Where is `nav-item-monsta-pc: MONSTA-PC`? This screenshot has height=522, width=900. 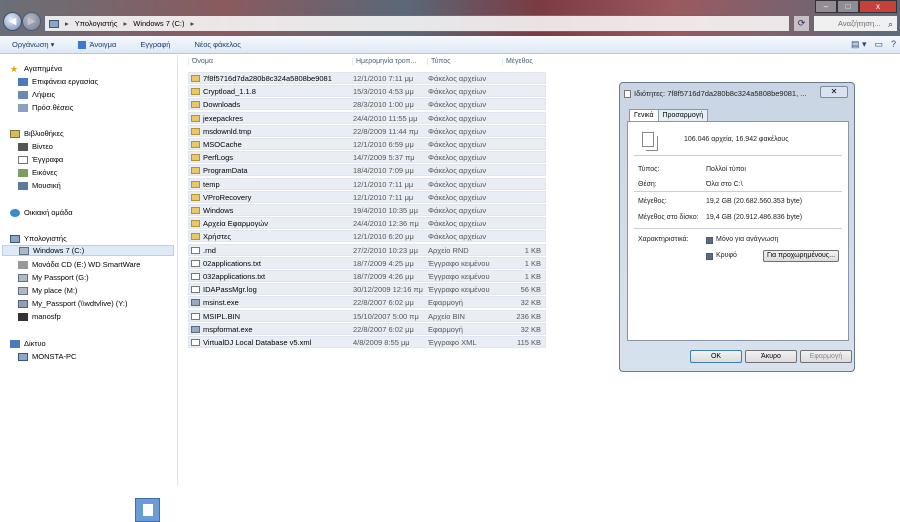
nav-item-monsta-pc: MONSTA-PC is located at coordinates (47, 356).